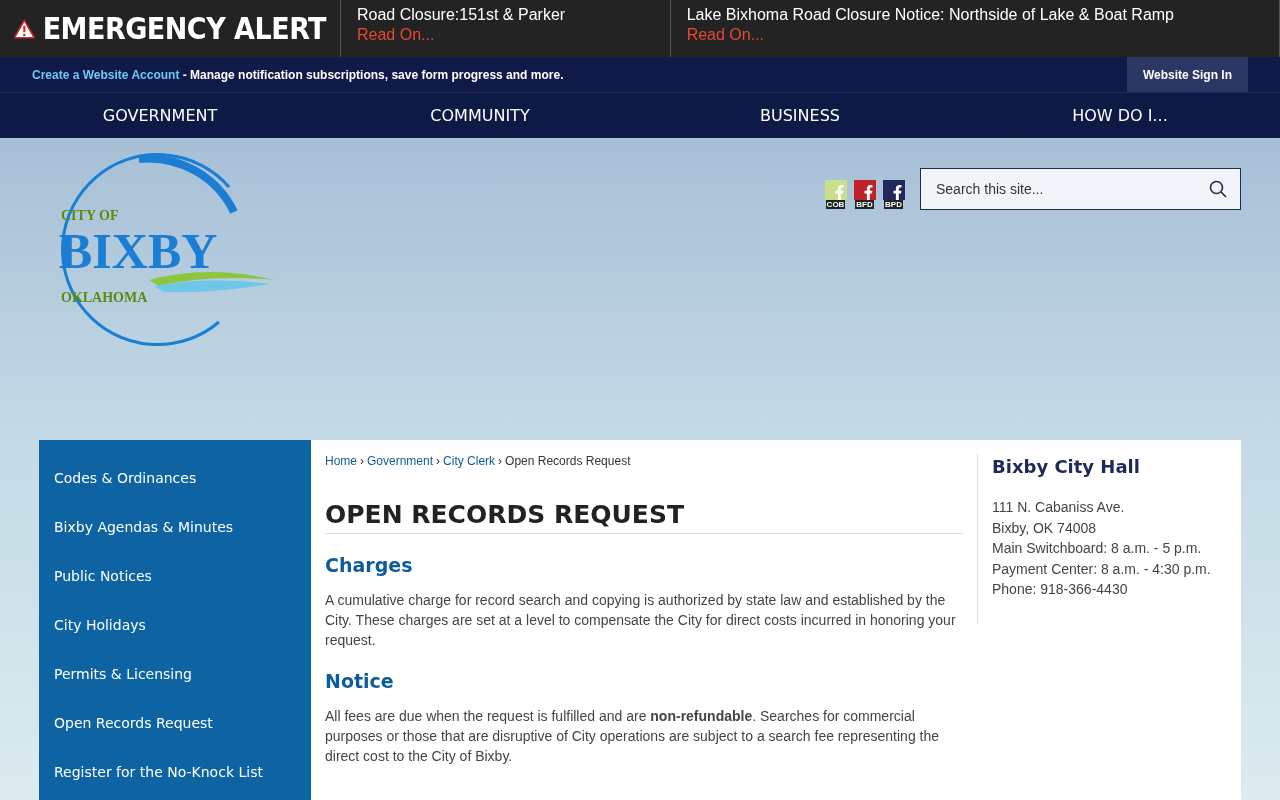  I want to click on sign-in-button: Website Sign In, so click(1187, 74).